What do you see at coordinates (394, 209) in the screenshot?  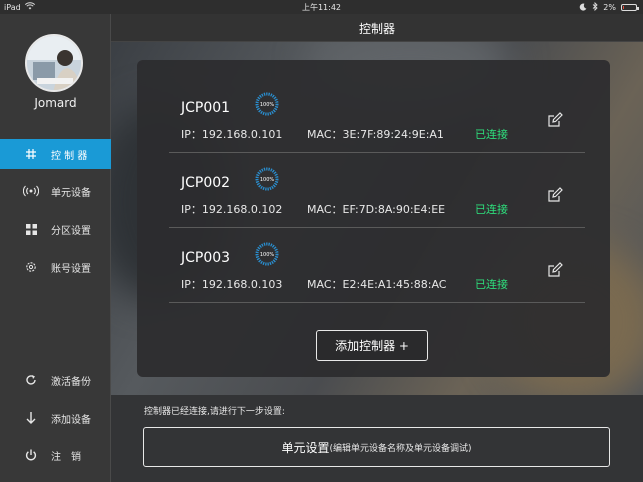 I see `mac-value: EF:7D:8A:90:E4:EE` at bounding box center [394, 209].